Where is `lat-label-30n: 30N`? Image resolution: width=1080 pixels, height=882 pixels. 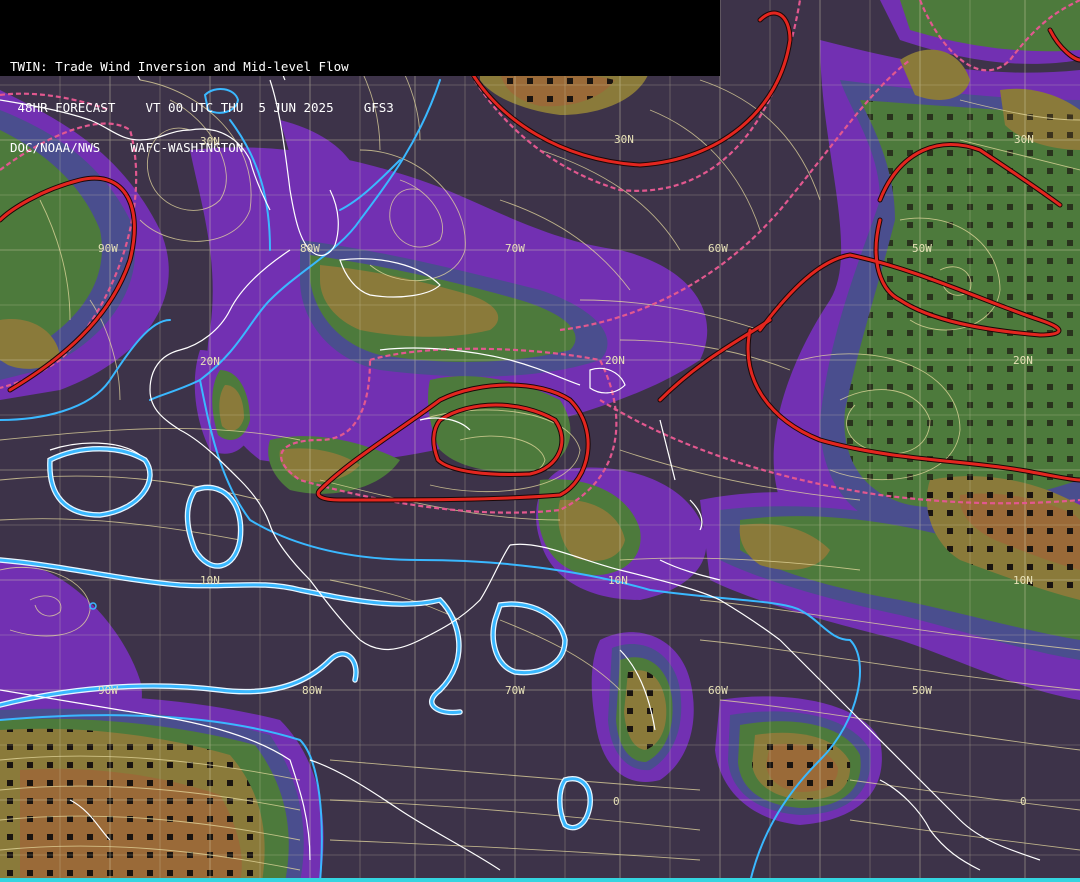
lat-label-30n: 30N is located at coordinates (1024, 139).